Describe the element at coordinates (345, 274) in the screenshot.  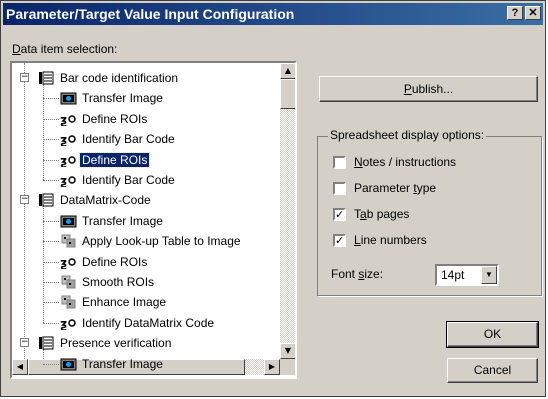
I see `font-text-a: Font` at that location.